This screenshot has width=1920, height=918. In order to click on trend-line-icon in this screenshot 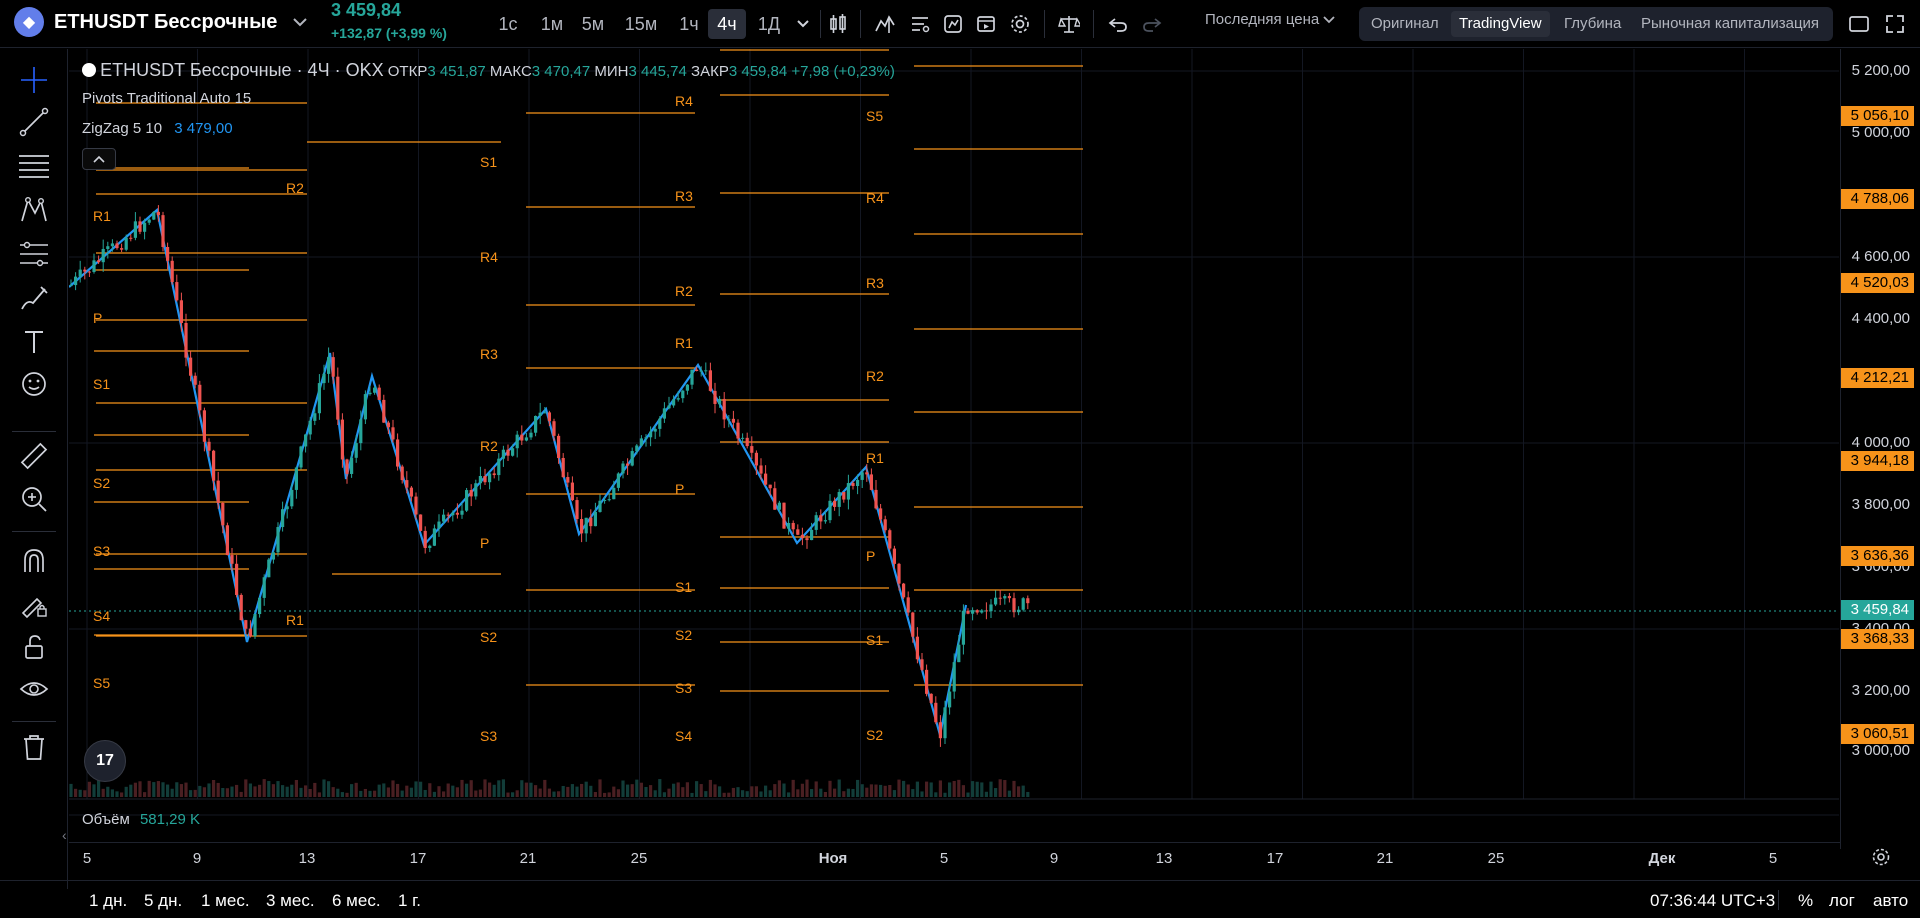, I will do `click(34, 122)`.